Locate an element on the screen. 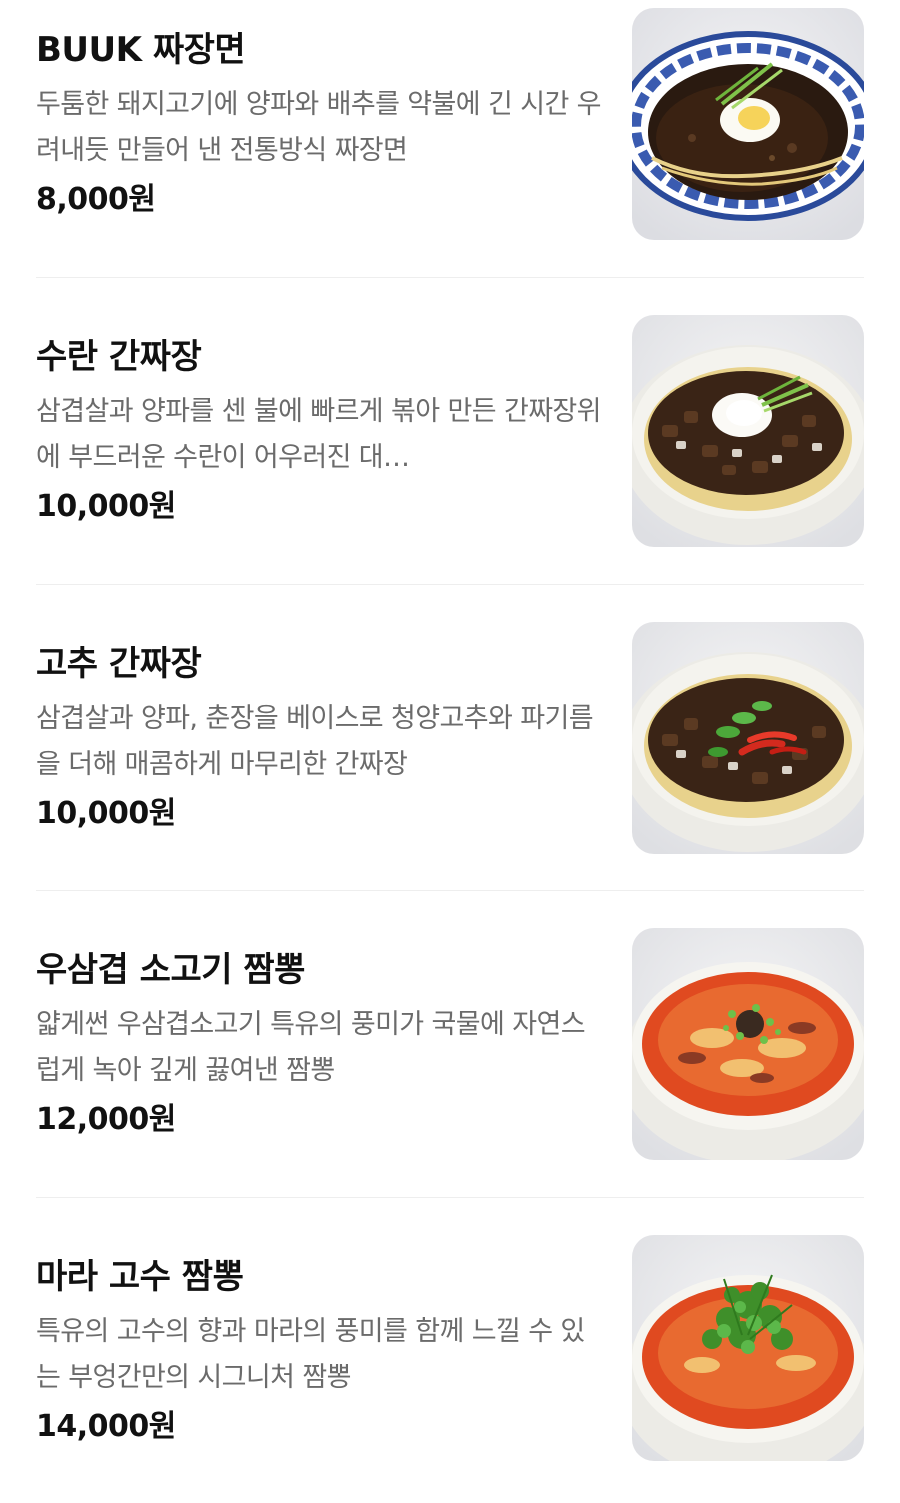  beef-jjamppong-image is located at coordinates (748, 1044).